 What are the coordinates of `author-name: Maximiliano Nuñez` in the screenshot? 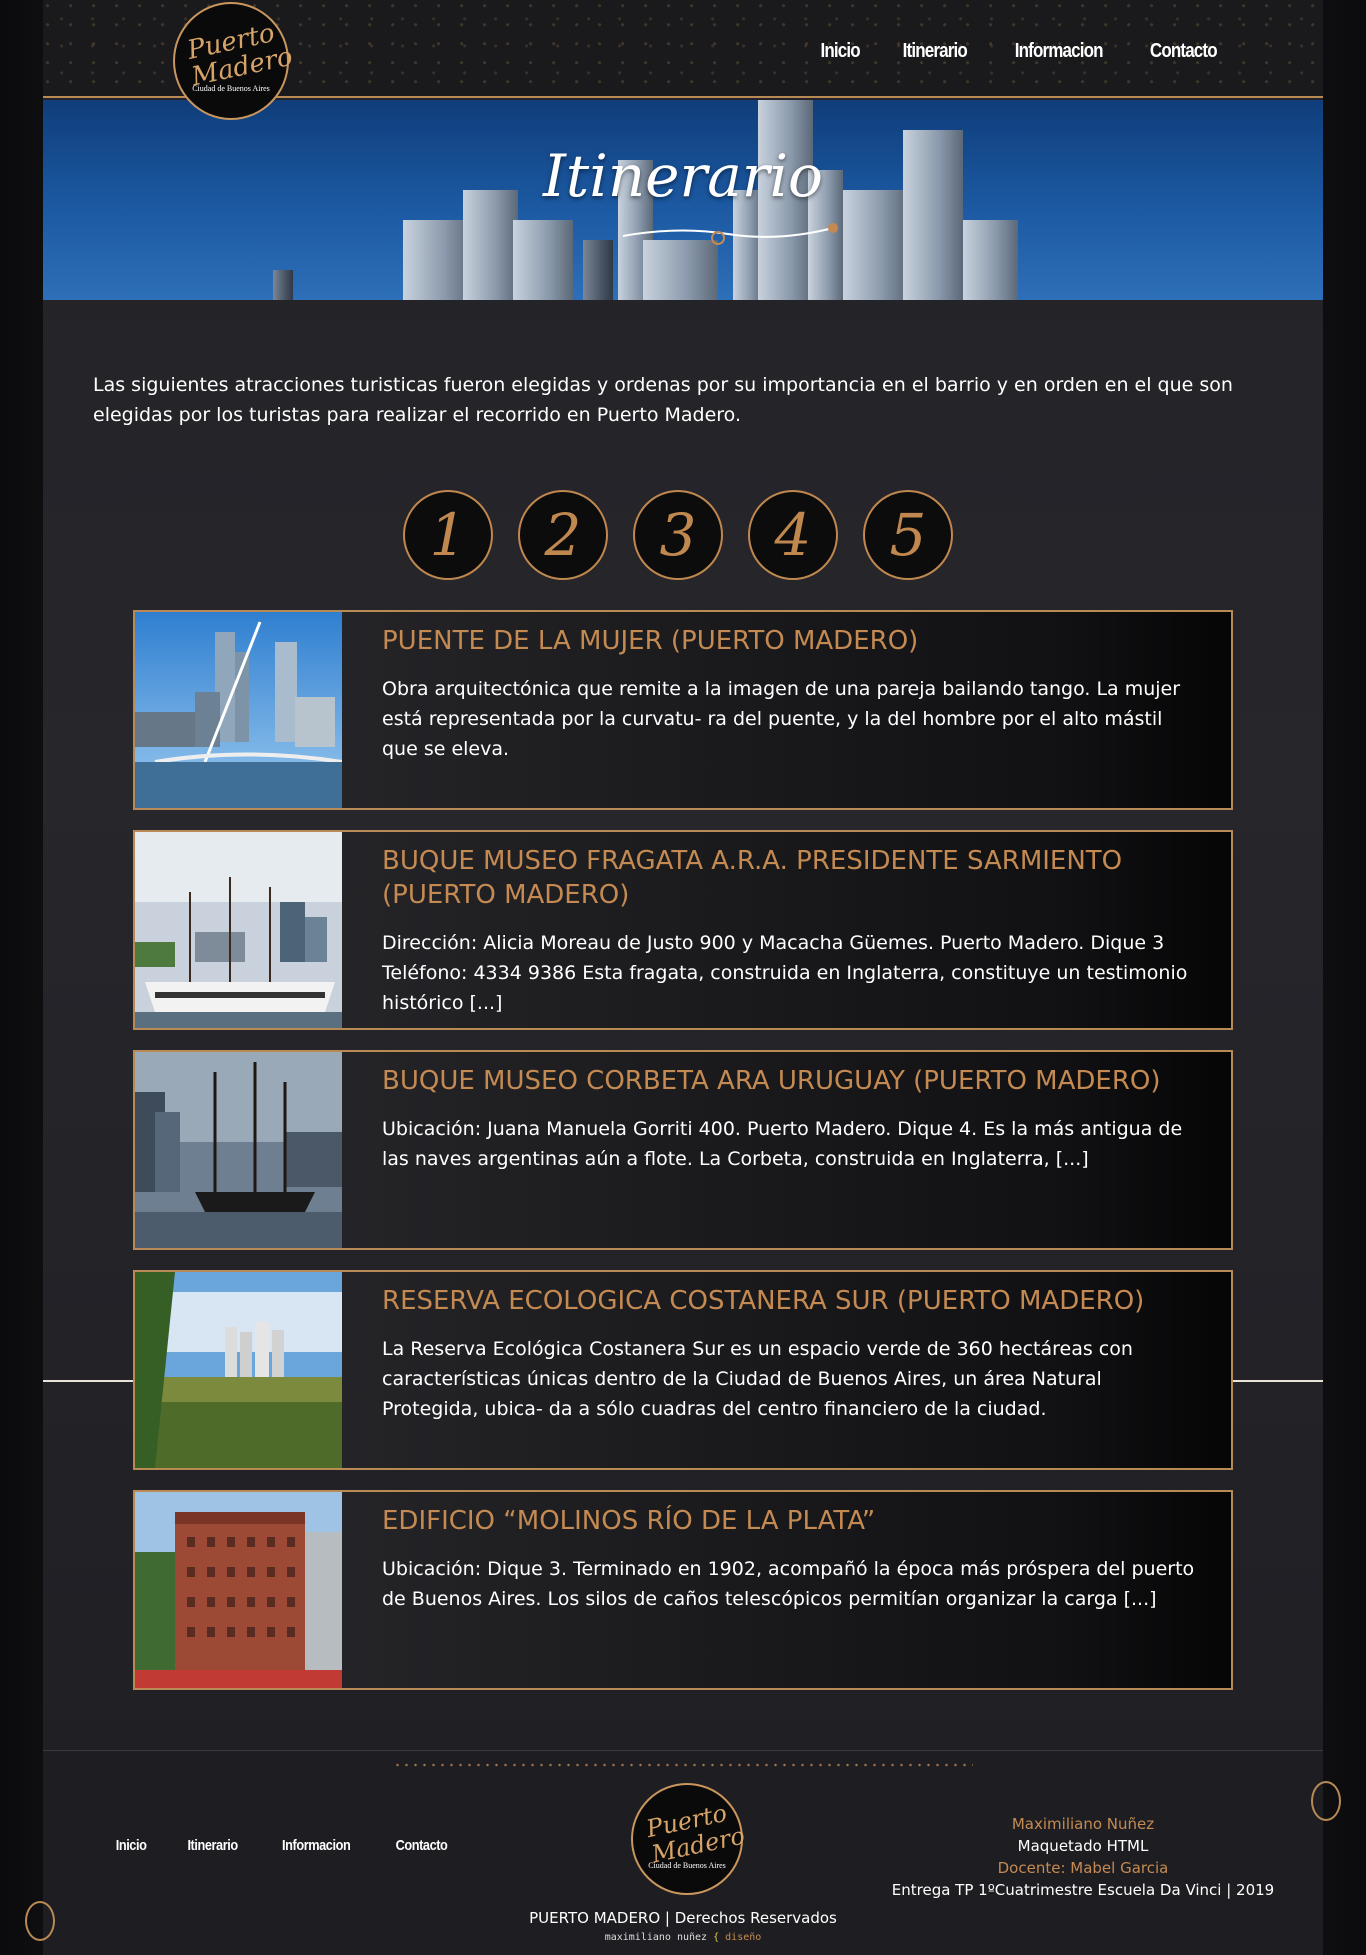 It's located at (1083, 1824).